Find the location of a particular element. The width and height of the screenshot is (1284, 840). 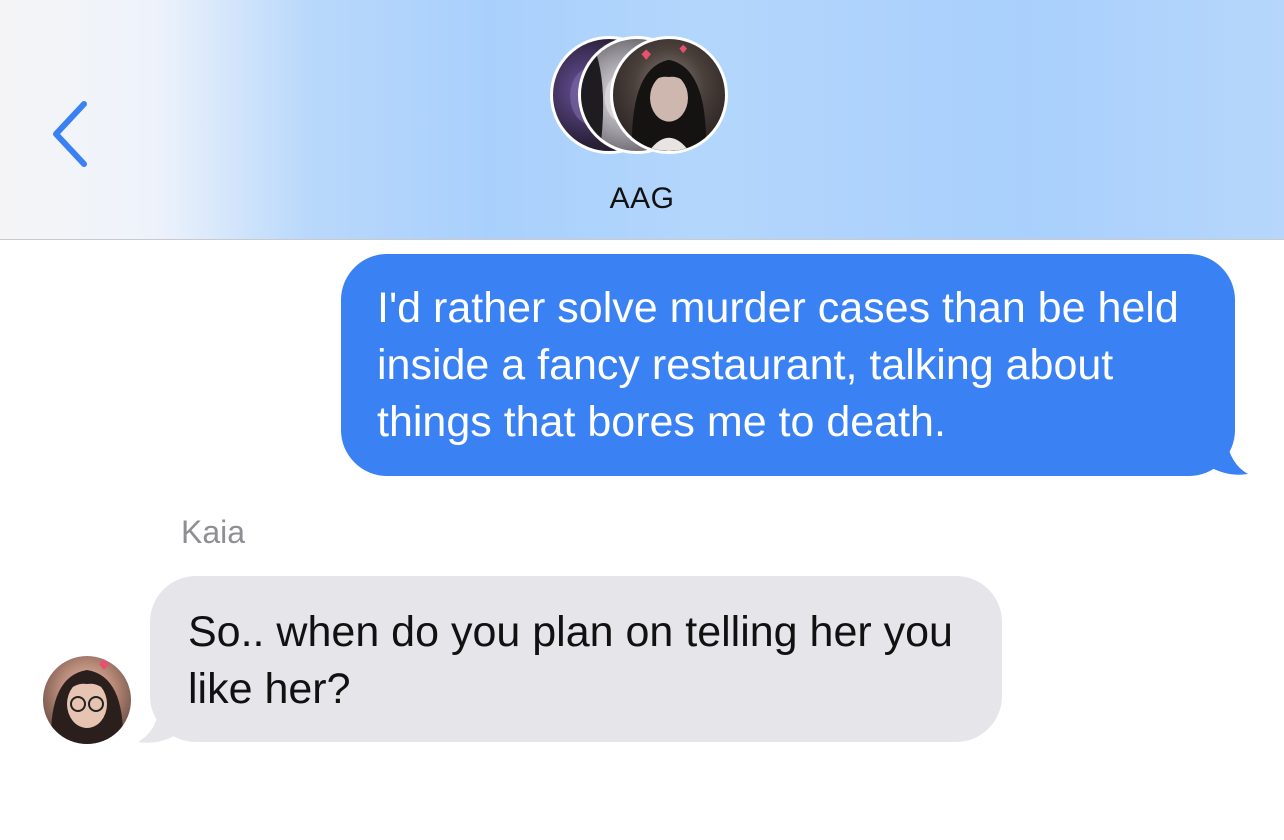

outgoing-bubble-tail is located at coordinates (1224, 456).